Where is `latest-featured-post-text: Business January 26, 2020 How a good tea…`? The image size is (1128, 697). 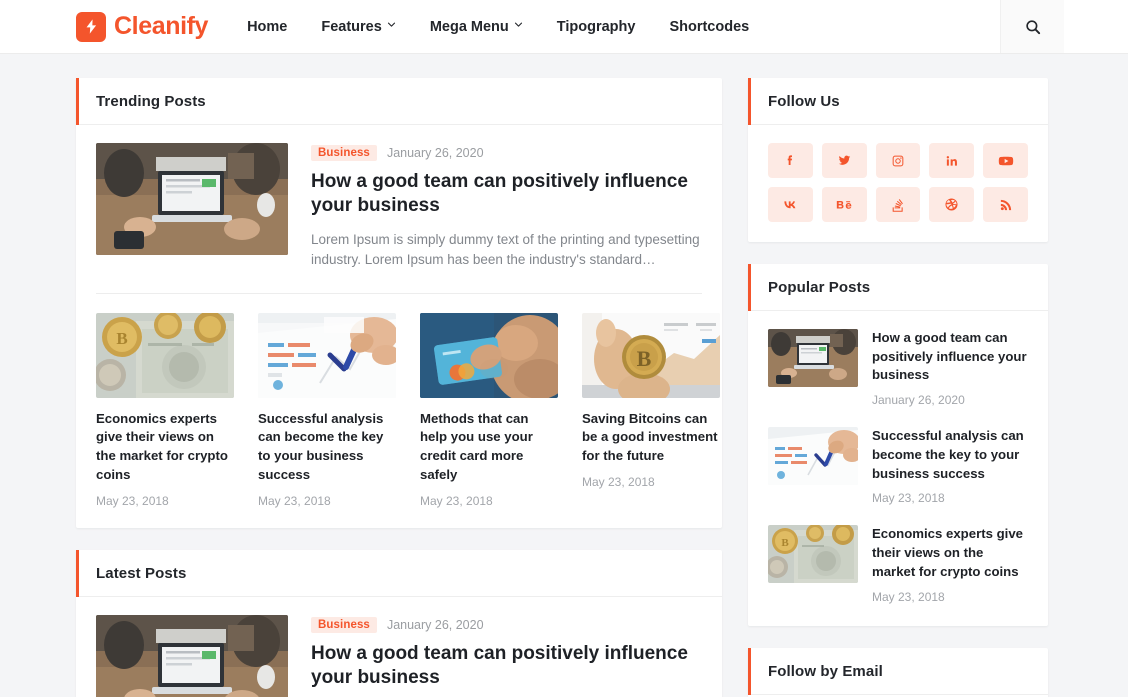
latest-featured-post-text: Business January 26, 2020 How a good tea… is located at coordinates (506, 656).